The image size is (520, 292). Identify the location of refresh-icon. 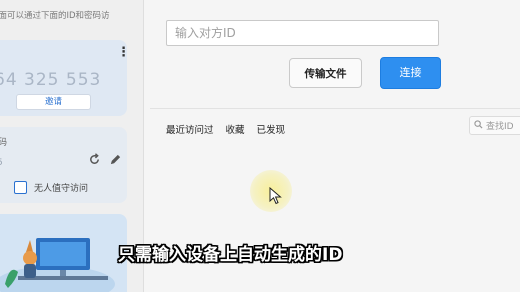
(94, 160).